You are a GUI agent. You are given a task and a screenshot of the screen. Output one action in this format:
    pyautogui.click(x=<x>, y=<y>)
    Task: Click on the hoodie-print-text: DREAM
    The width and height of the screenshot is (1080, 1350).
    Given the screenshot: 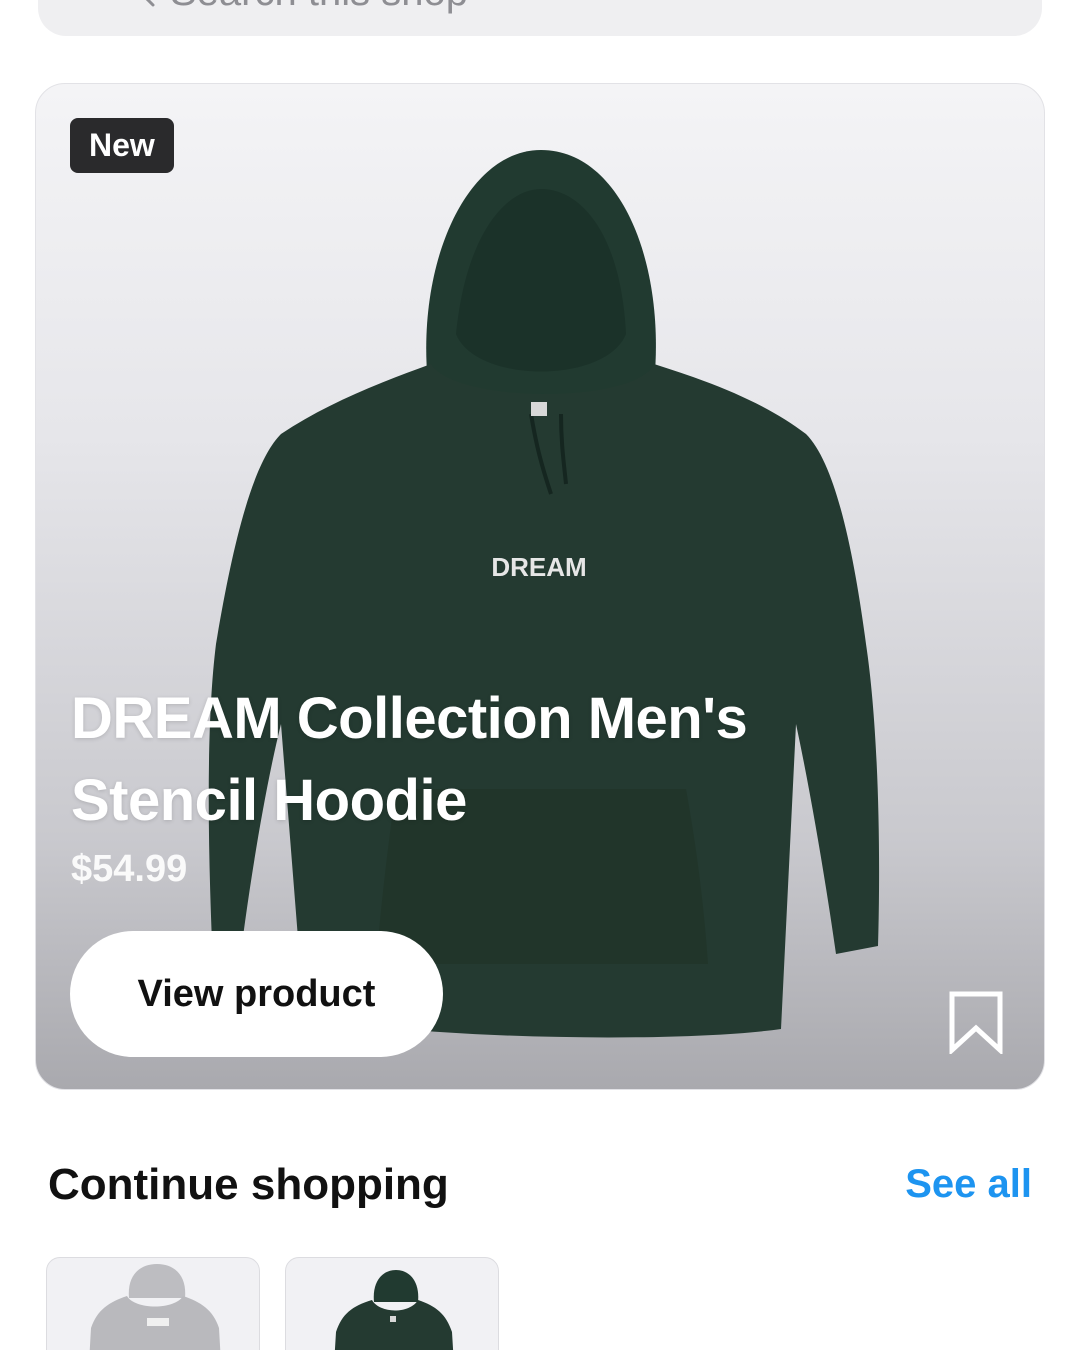 What is the action you would take?
    pyautogui.click(x=538, y=567)
    